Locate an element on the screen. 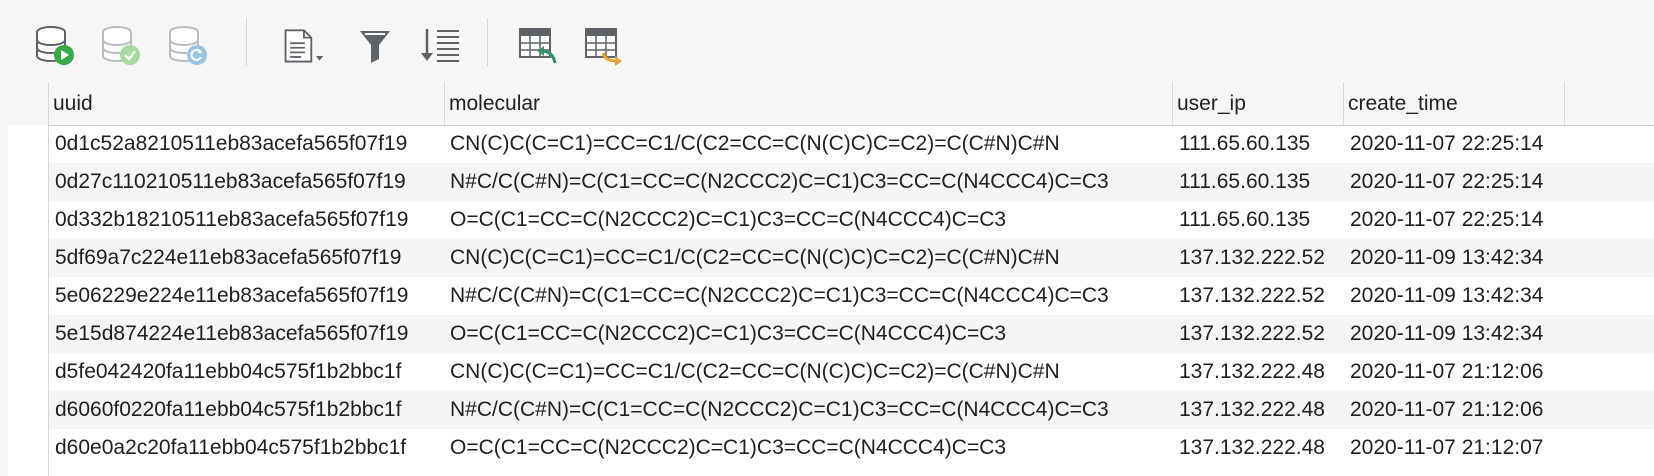 The width and height of the screenshot is (1654, 476). commit-button is located at coordinates (121, 45).